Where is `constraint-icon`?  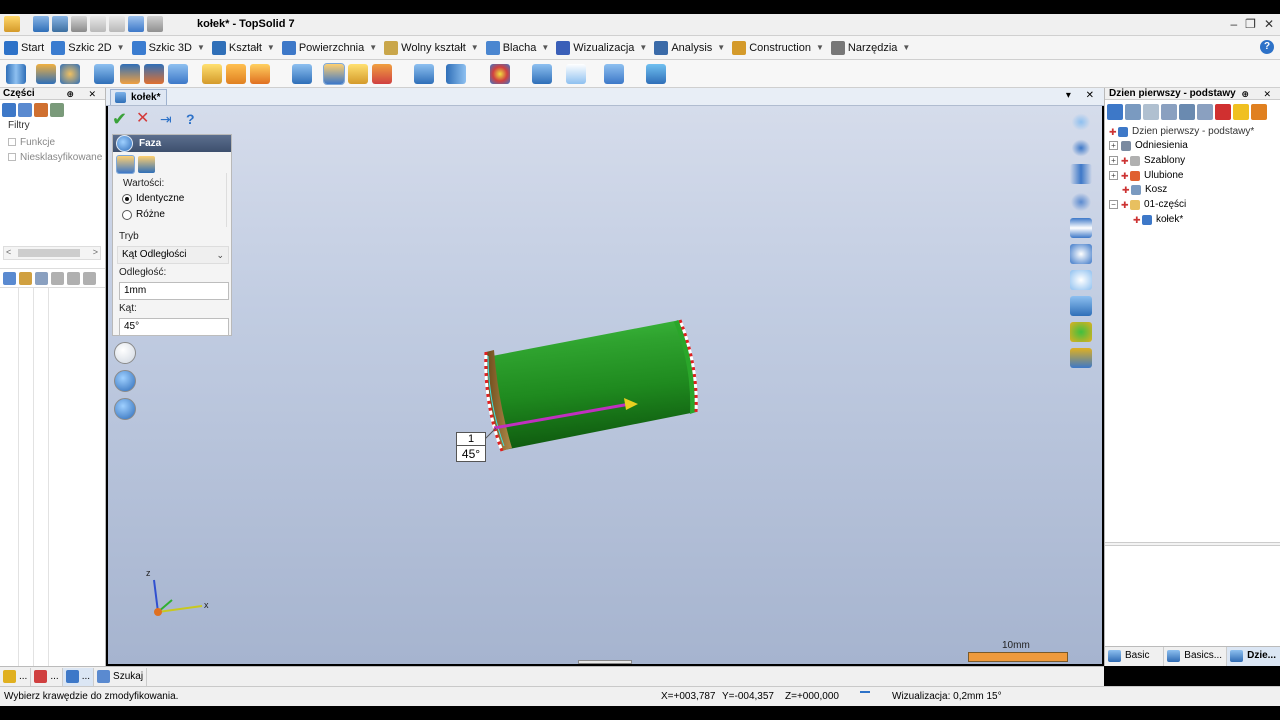
constraint-icon is located at coordinates (656, 74).